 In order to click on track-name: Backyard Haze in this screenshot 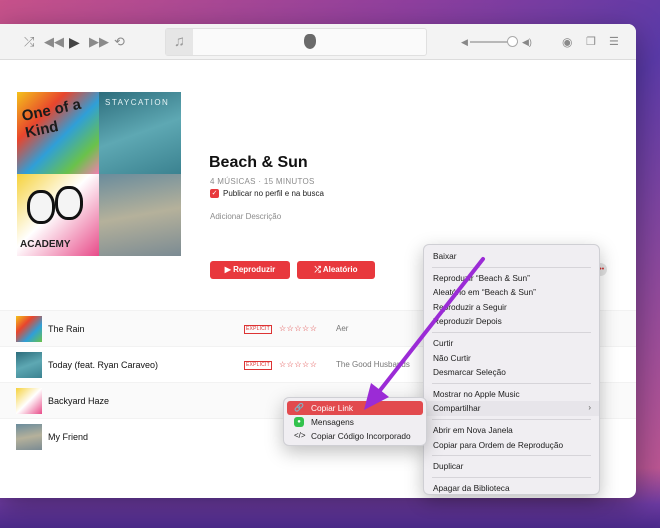, I will do `click(79, 401)`.